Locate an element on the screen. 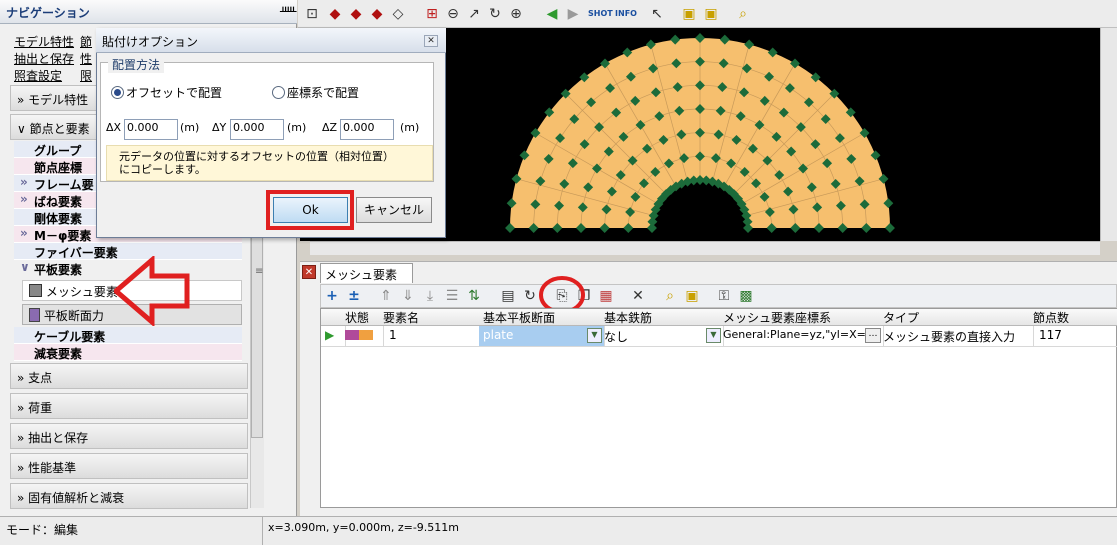  section-performance: » 性能基準 is located at coordinates (129, 466).